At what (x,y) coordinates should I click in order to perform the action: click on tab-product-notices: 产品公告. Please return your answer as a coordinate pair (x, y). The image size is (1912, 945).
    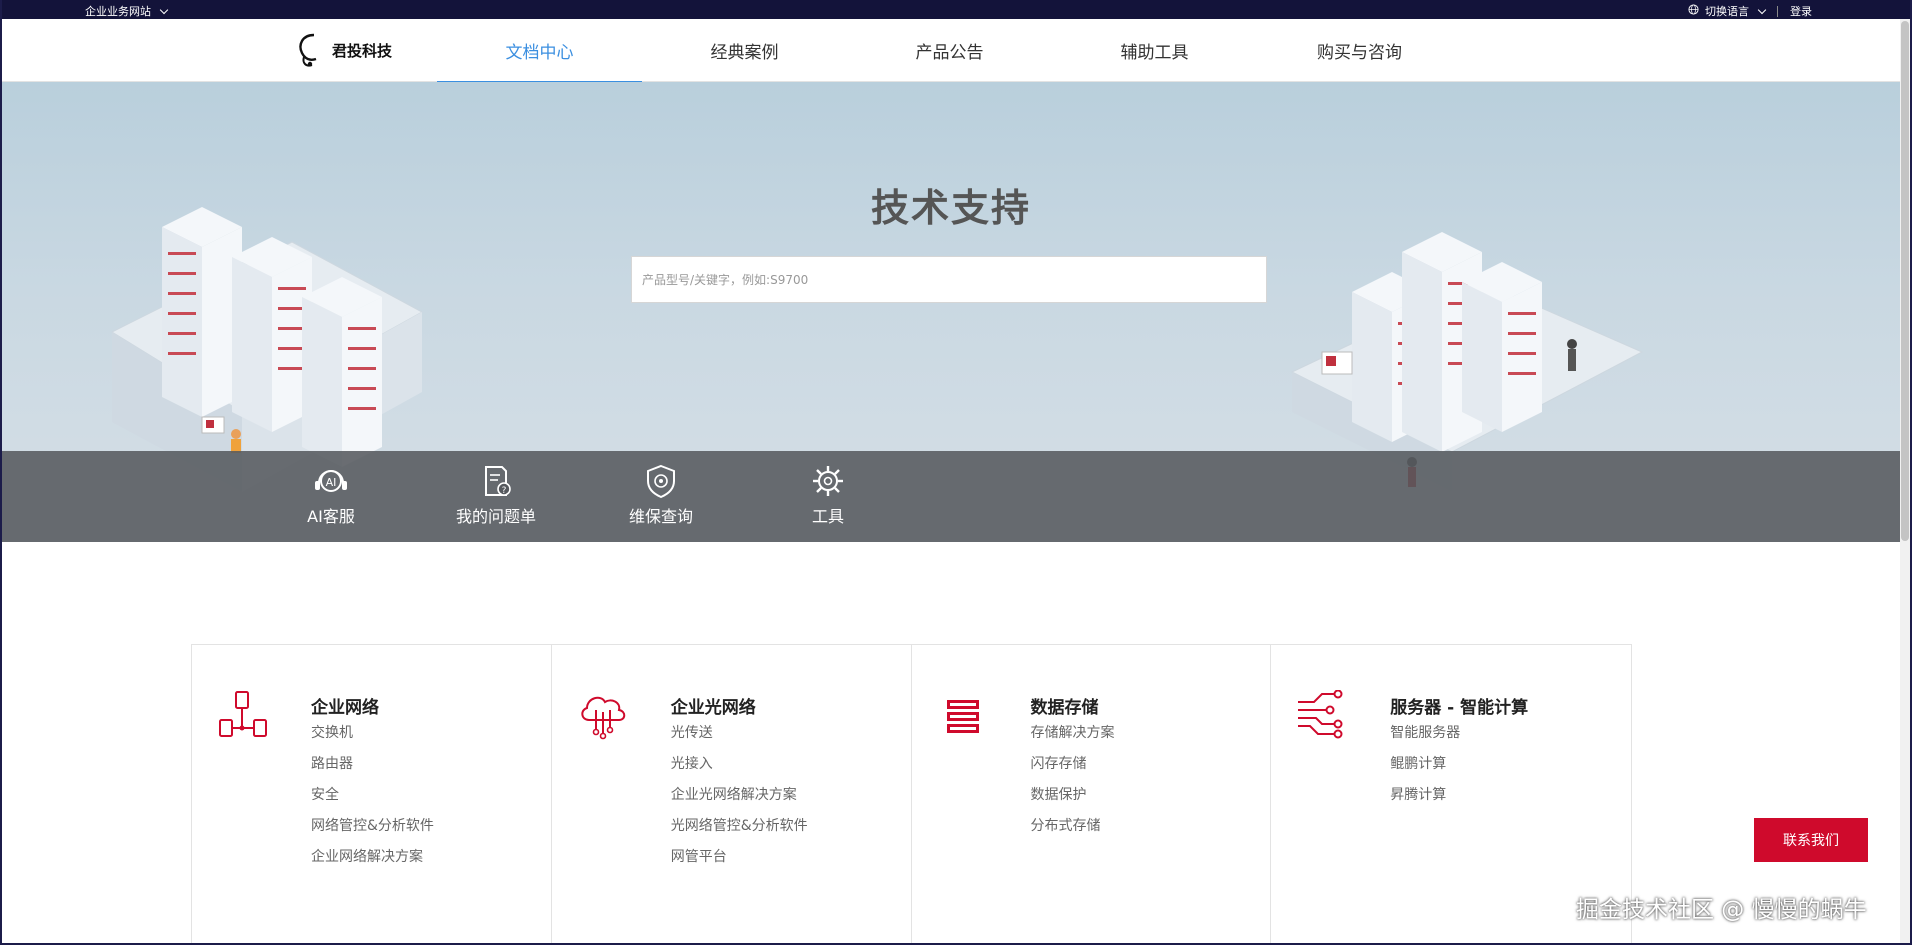
    Looking at the image, I should click on (949, 50).